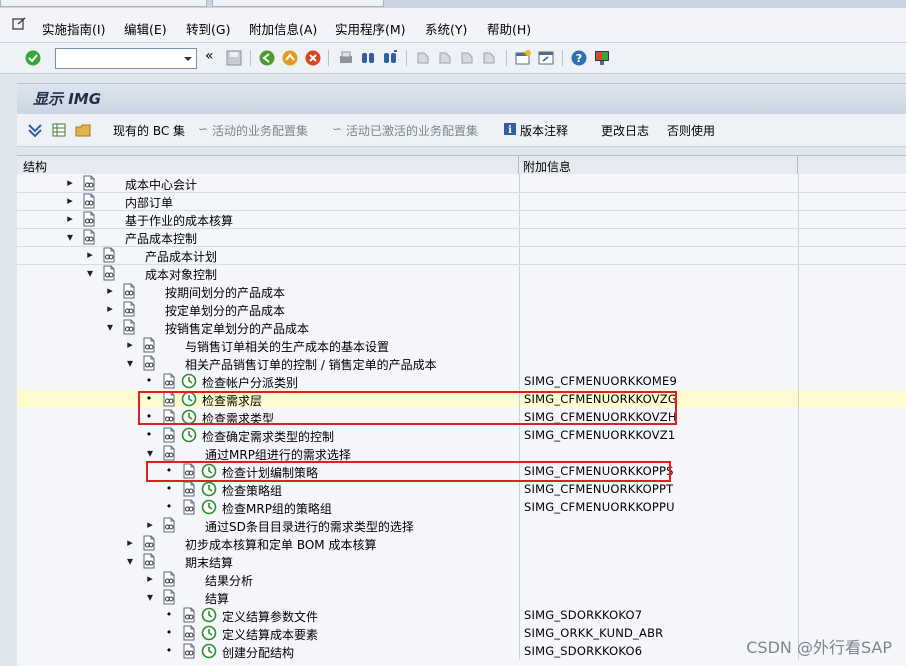  I want to click on shortcut-icon, so click(546, 58).